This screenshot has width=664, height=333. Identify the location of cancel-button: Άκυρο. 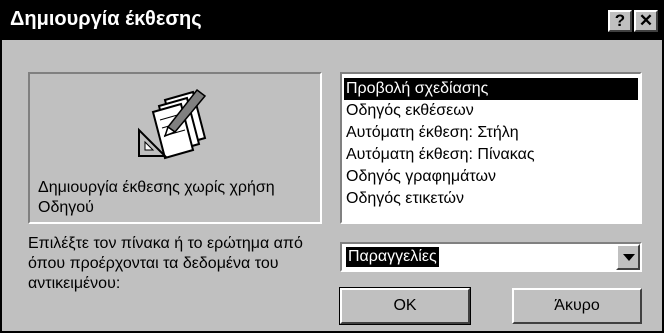
(577, 306).